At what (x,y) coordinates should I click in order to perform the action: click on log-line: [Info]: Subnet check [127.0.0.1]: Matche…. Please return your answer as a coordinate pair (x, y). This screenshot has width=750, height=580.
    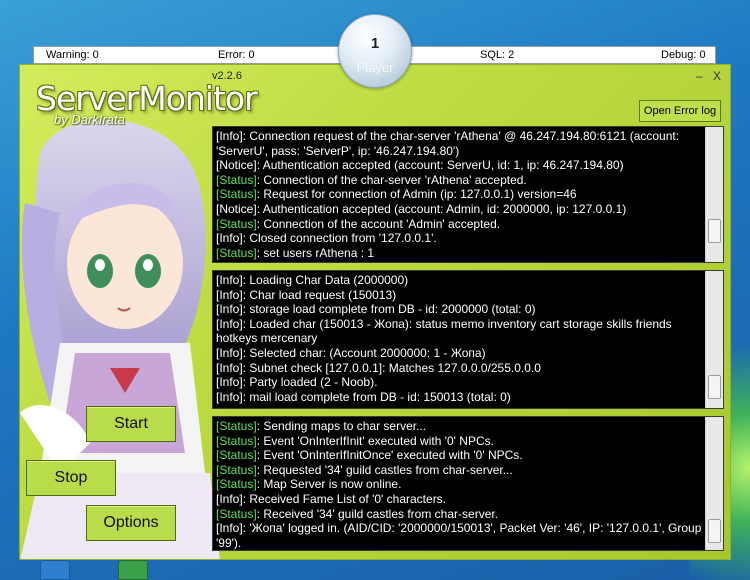
    Looking at the image, I should click on (459, 368).